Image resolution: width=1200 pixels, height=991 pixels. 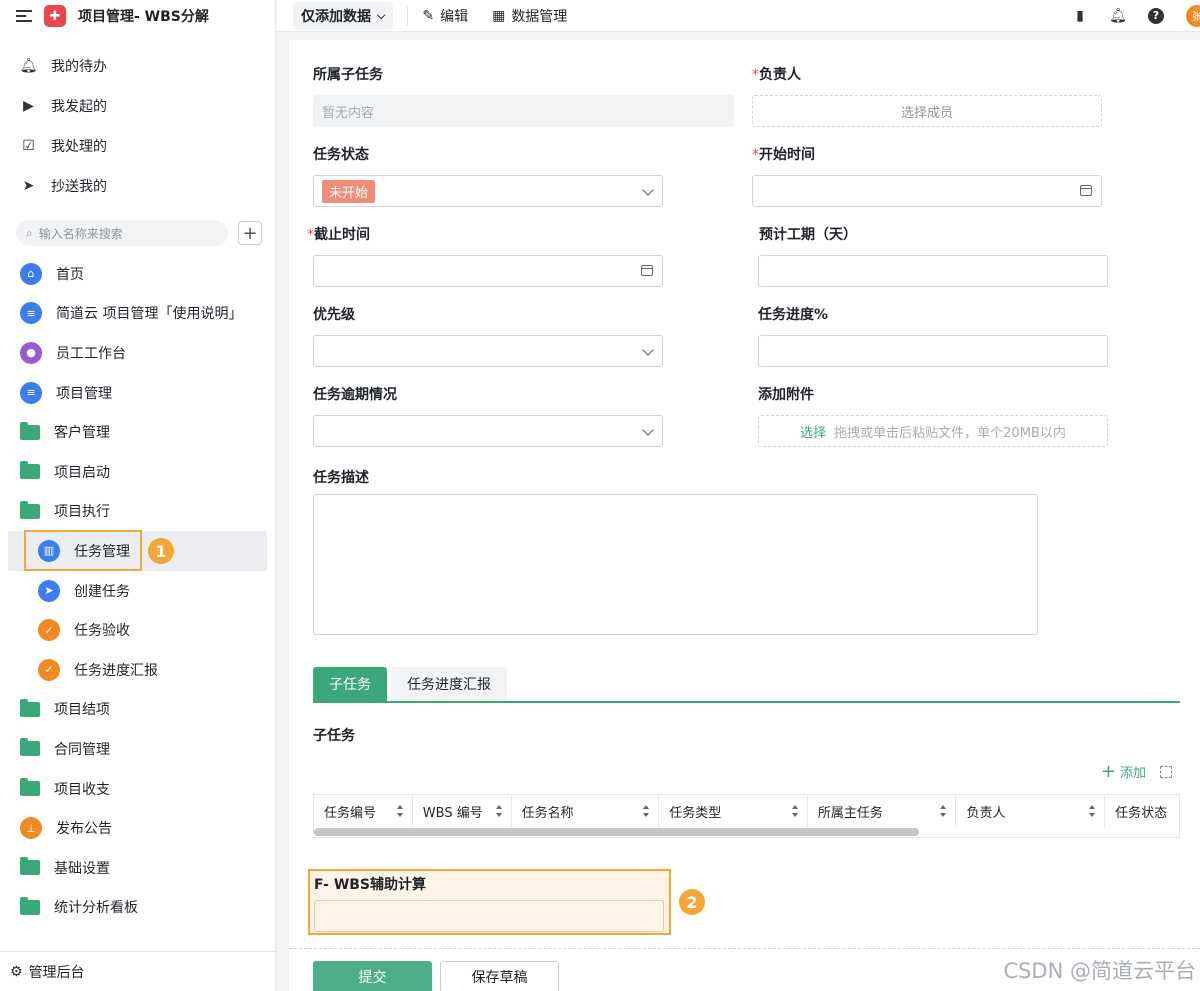 I want to click on admin-link: ⚙ 管理后台, so click(x=138, y=971).